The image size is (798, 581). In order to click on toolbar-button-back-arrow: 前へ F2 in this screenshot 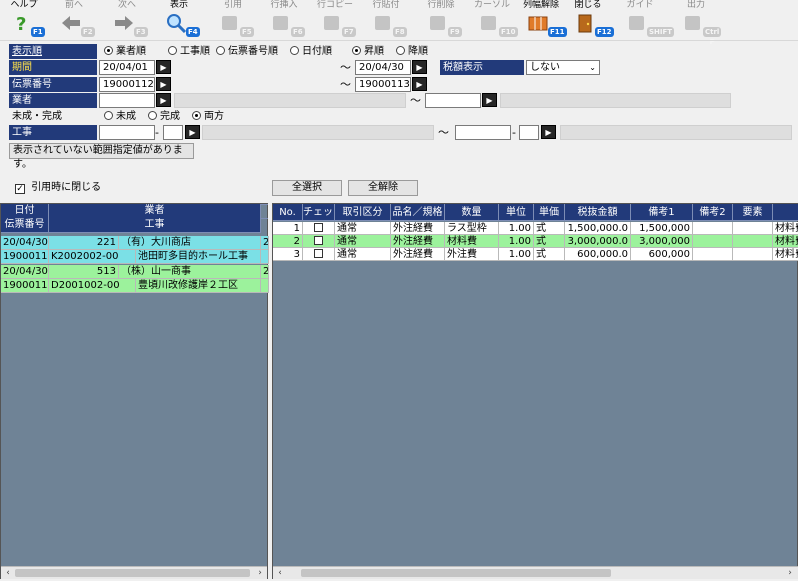, I will do `click(74, 20)`.